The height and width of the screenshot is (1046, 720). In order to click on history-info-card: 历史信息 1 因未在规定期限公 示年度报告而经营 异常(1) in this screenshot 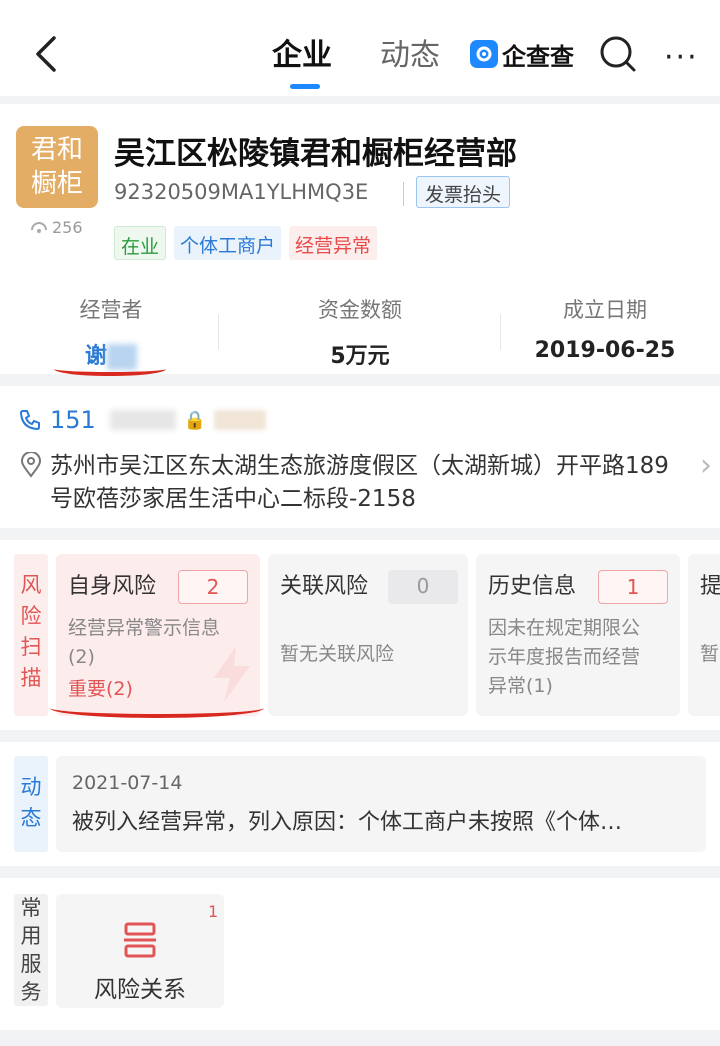, I will do `click(578, 635)`.